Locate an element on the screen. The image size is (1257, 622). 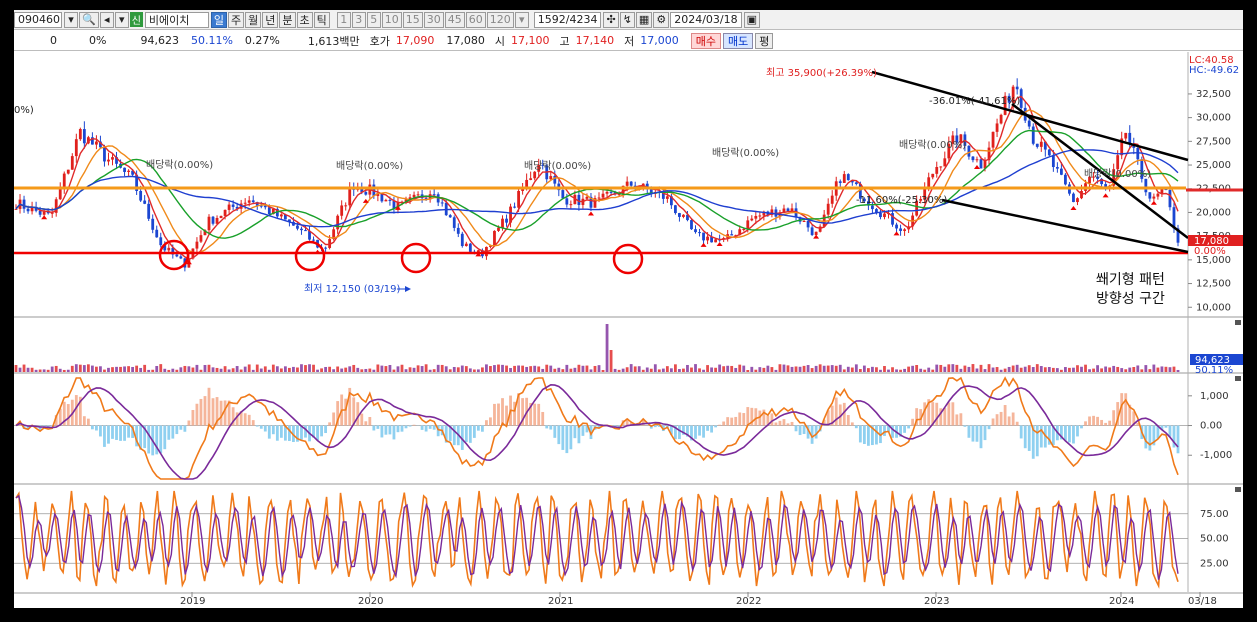
interval-button-5: 5 is located at coordinates (373, 19).